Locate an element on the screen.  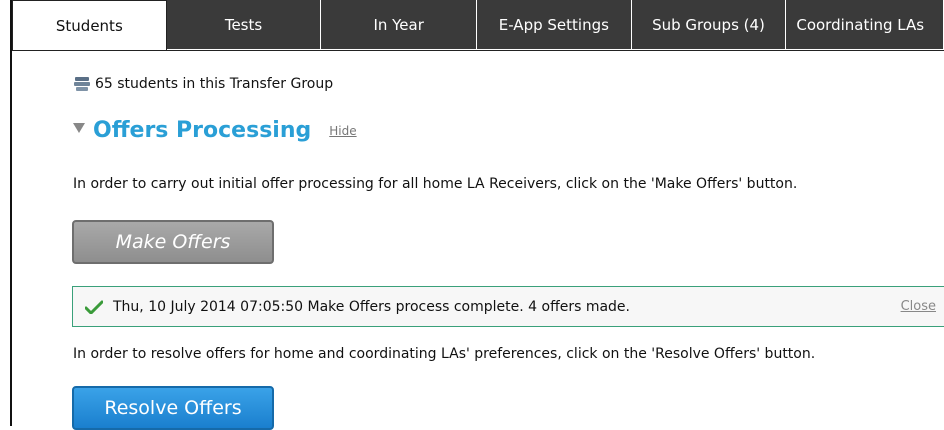
hide-link: Hide is located at coordinates (342, 131).